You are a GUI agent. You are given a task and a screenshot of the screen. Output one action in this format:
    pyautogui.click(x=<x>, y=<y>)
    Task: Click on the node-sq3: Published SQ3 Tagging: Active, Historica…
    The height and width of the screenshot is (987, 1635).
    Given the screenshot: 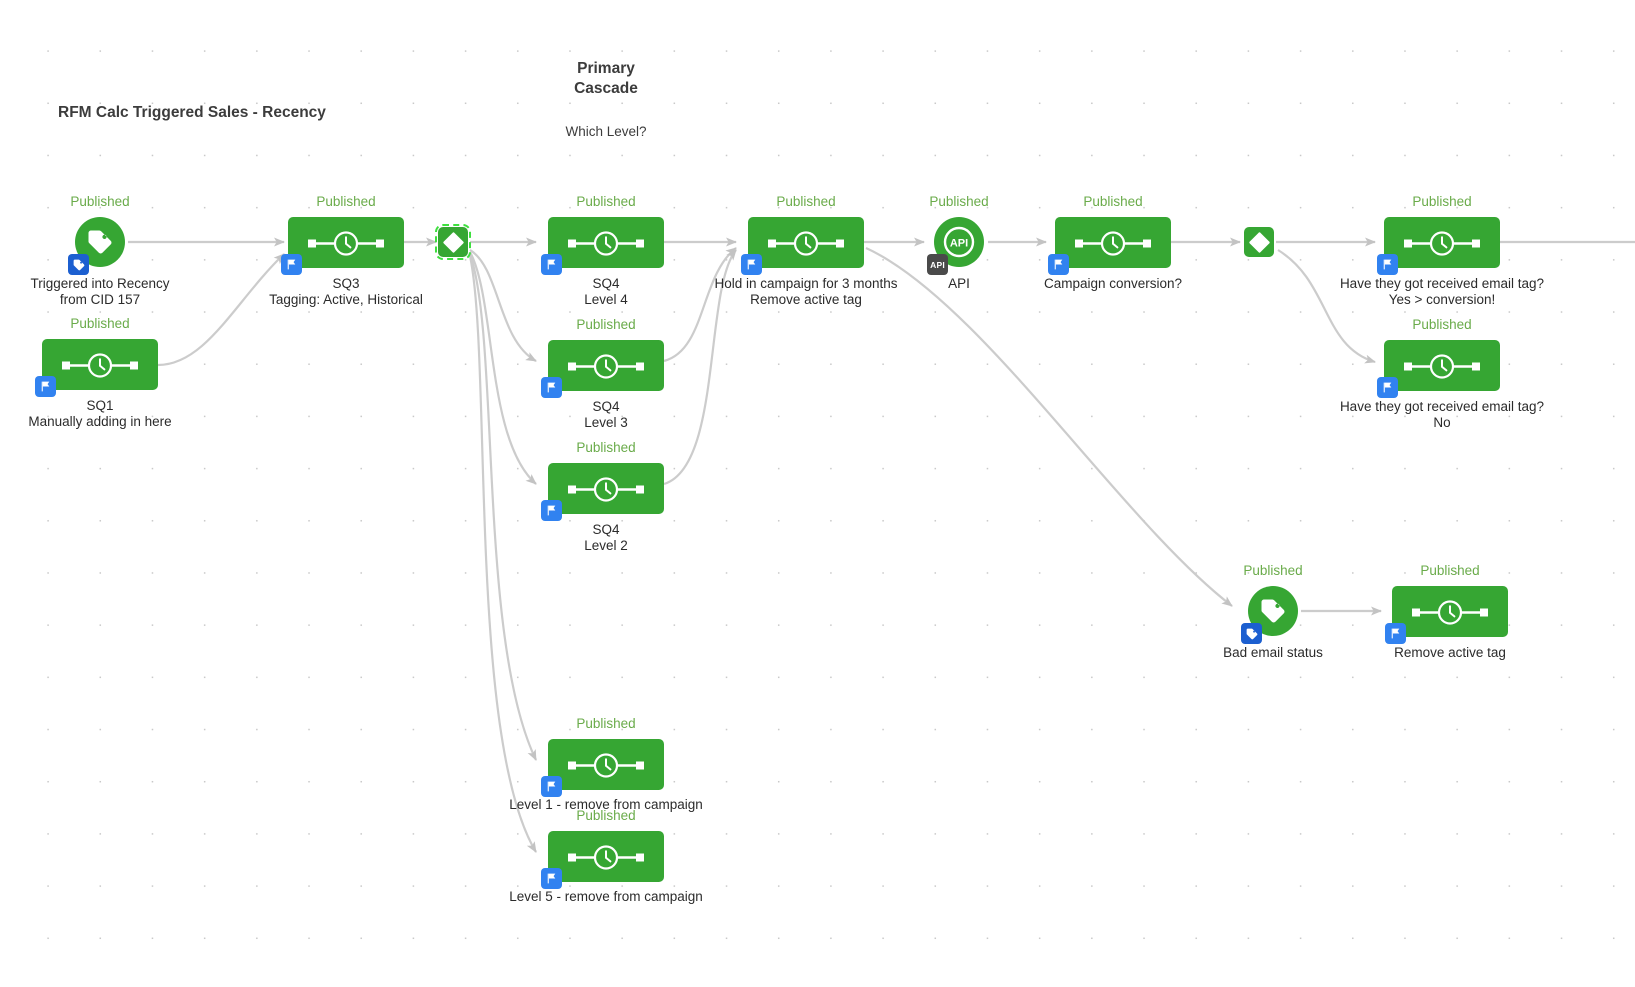 What is the action you would take?
    pyautogui.click(x=346, y=250)
    